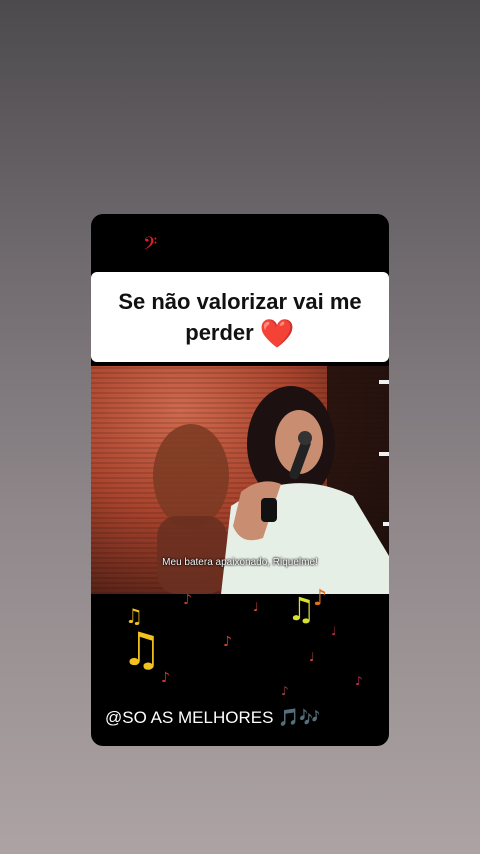 The height and width of the screenshot is (854, 480). What do you see at coordinates (277, 333) in the screenshot?
I see `heart-icon: ❤️` at bounding box center [277, 333].